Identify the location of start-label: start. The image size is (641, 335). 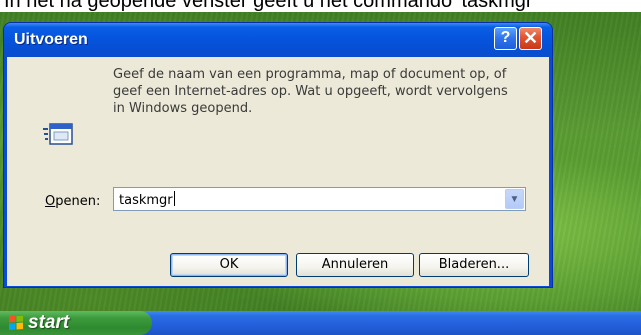
(49, 322).